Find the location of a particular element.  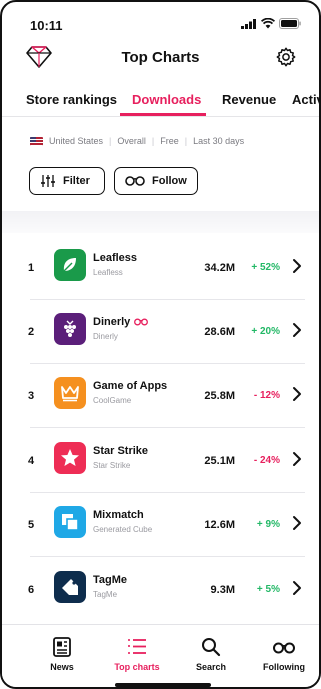

nav-label: Following is located at coordinates (284, 667).